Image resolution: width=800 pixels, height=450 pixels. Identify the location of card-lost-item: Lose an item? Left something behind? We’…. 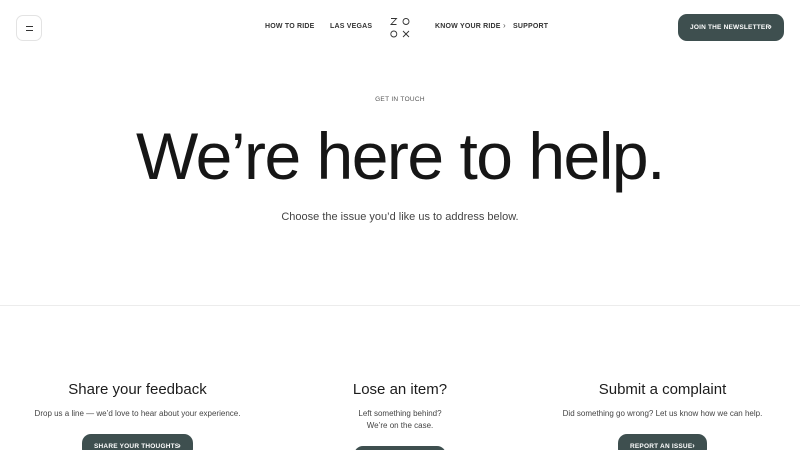
(400, 405).